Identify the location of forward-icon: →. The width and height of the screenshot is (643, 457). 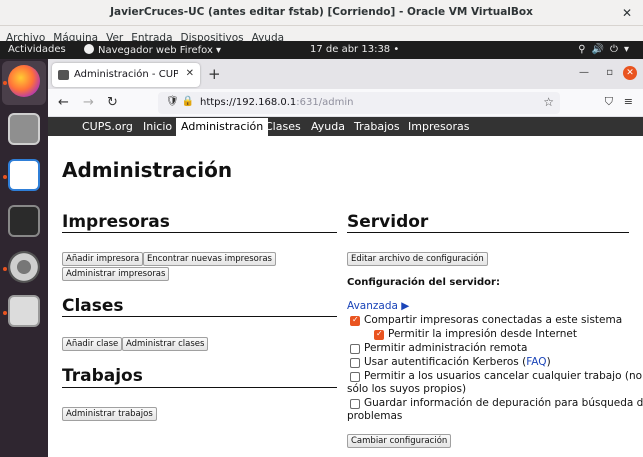
(88, 102).